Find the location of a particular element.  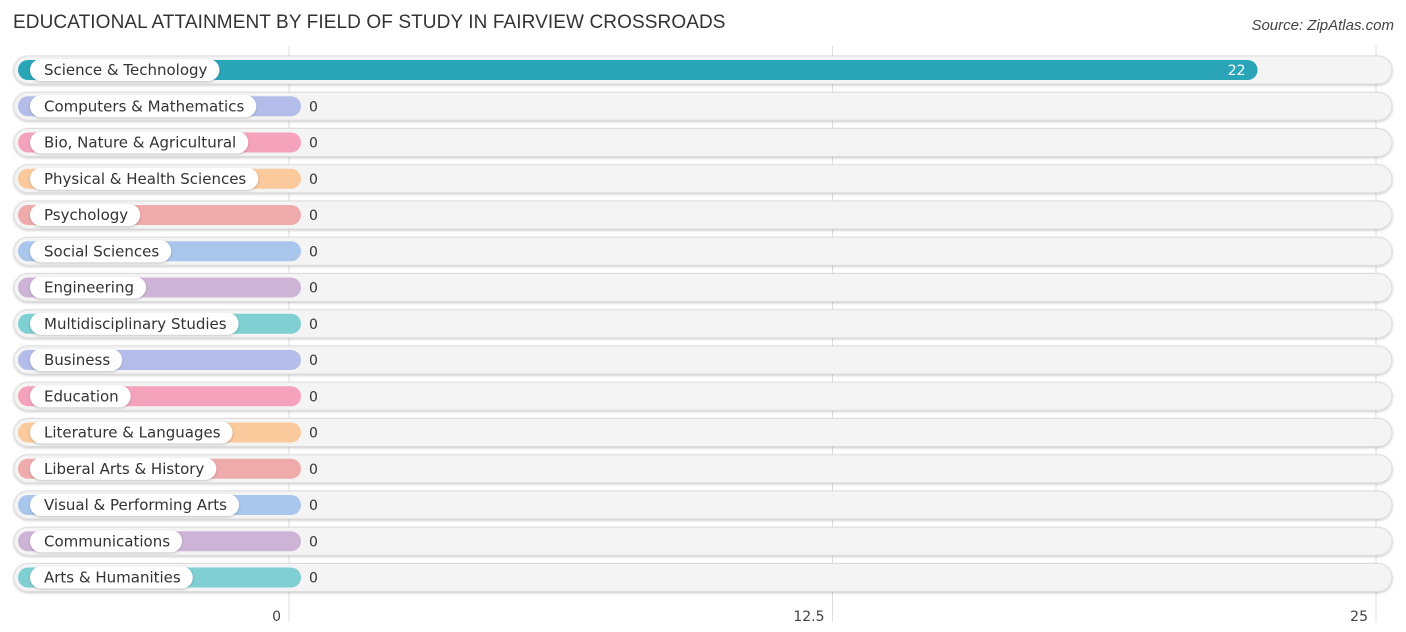

bar-row: Multidisciplinary Studies 0 is located at coordinates (703, 324).